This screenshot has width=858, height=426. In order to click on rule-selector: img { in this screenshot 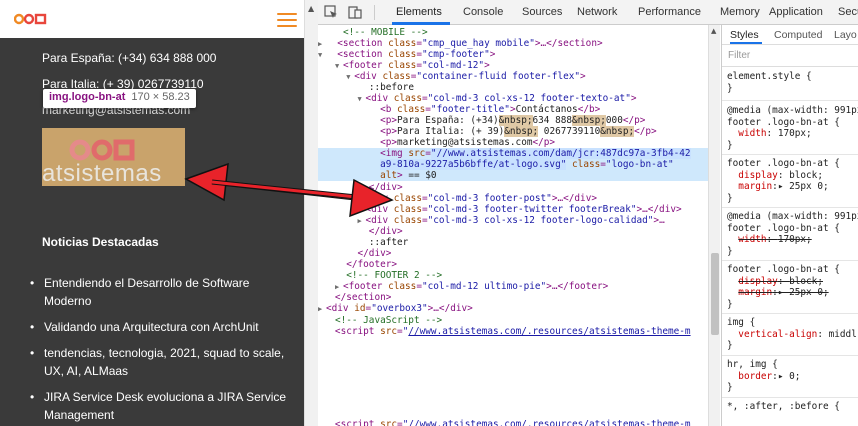, I will do `click(741, 322)`.